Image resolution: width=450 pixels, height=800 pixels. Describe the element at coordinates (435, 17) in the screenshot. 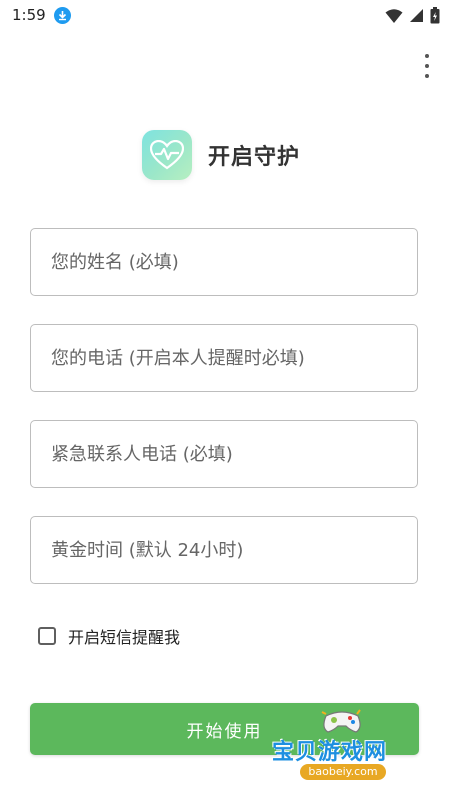

I see `battery-icon` at that location.